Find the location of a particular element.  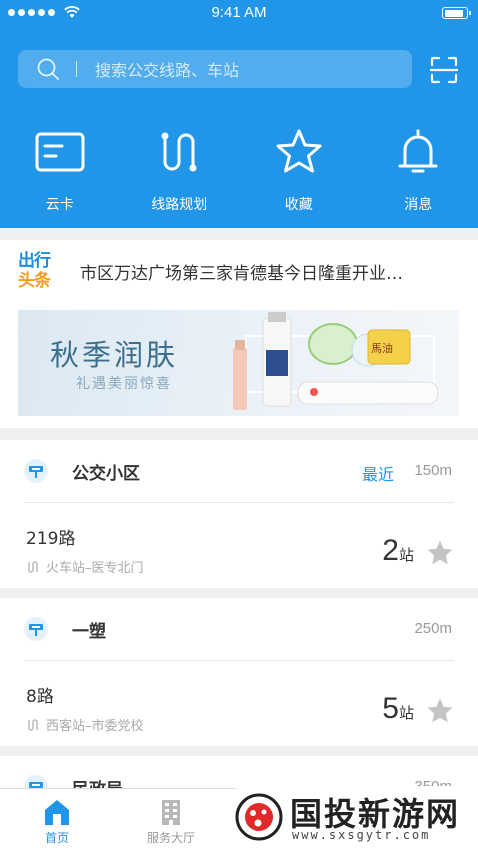

search-icon is located at coordinates (48, 69).